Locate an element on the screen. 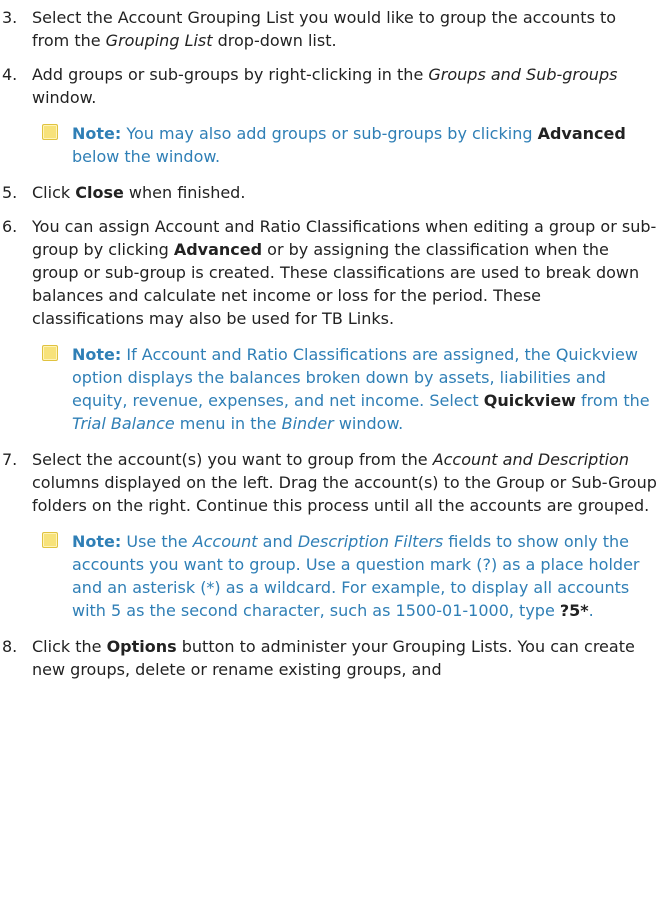  step-ui-term: Groups and Sub-groups is located at coordinates (523, 74).